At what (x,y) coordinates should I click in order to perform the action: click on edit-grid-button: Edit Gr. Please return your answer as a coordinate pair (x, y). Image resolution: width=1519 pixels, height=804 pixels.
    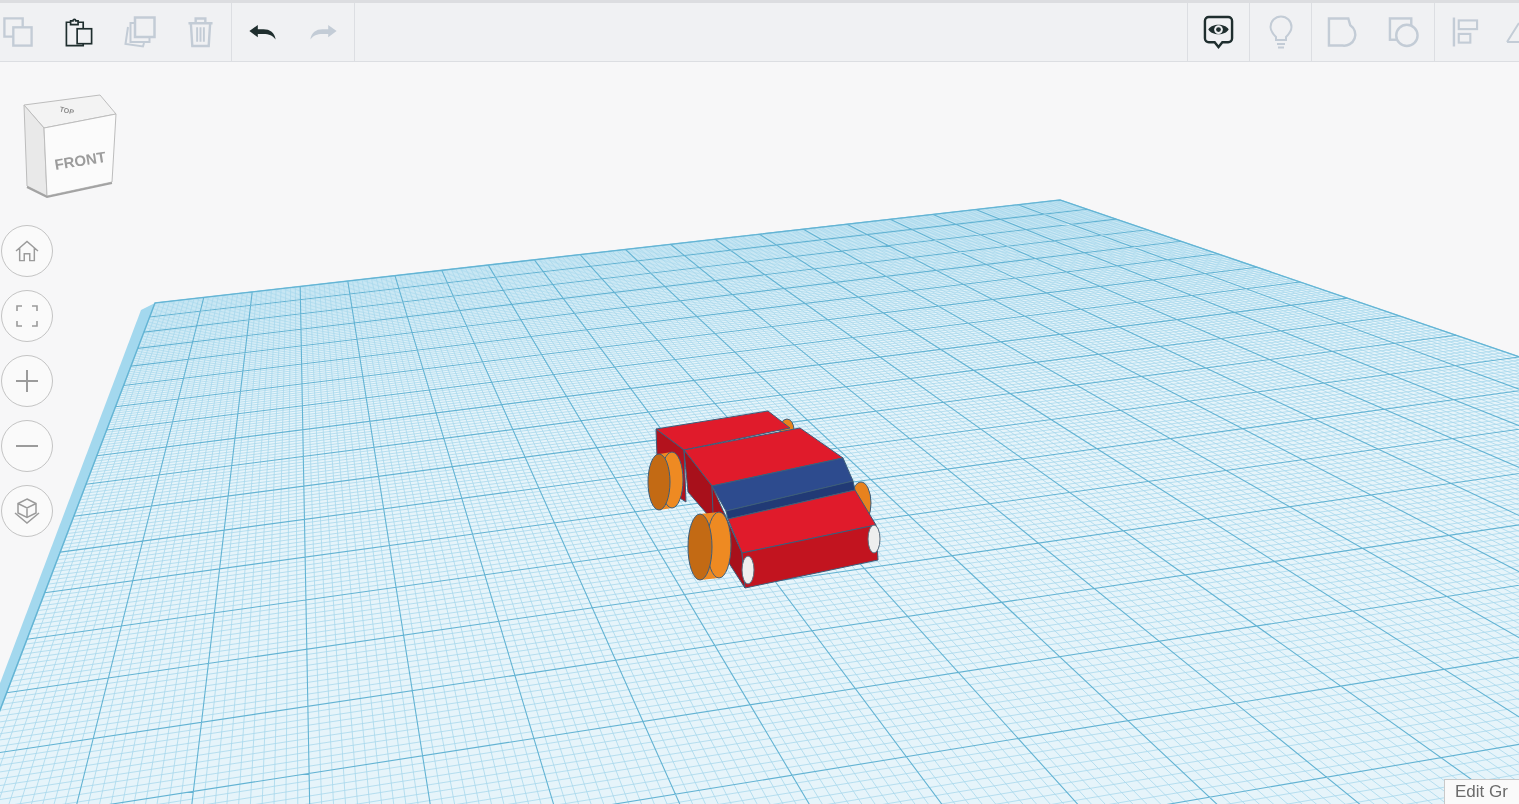
    Looking at the image, I should click on (1481, 791).